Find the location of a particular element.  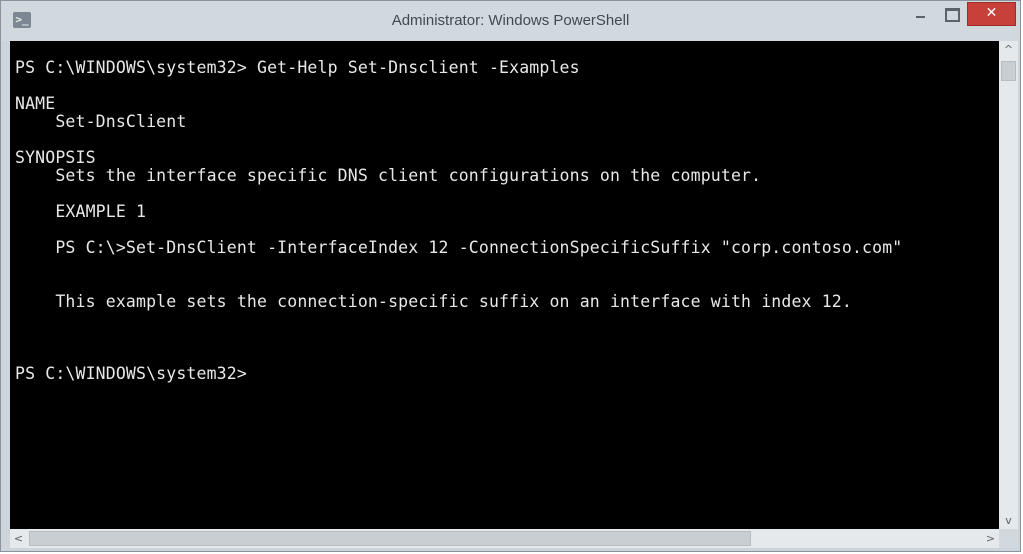

title-bar: >_ Administrator: Windows PowerShell ✕ is located at coordinates (510, 21).